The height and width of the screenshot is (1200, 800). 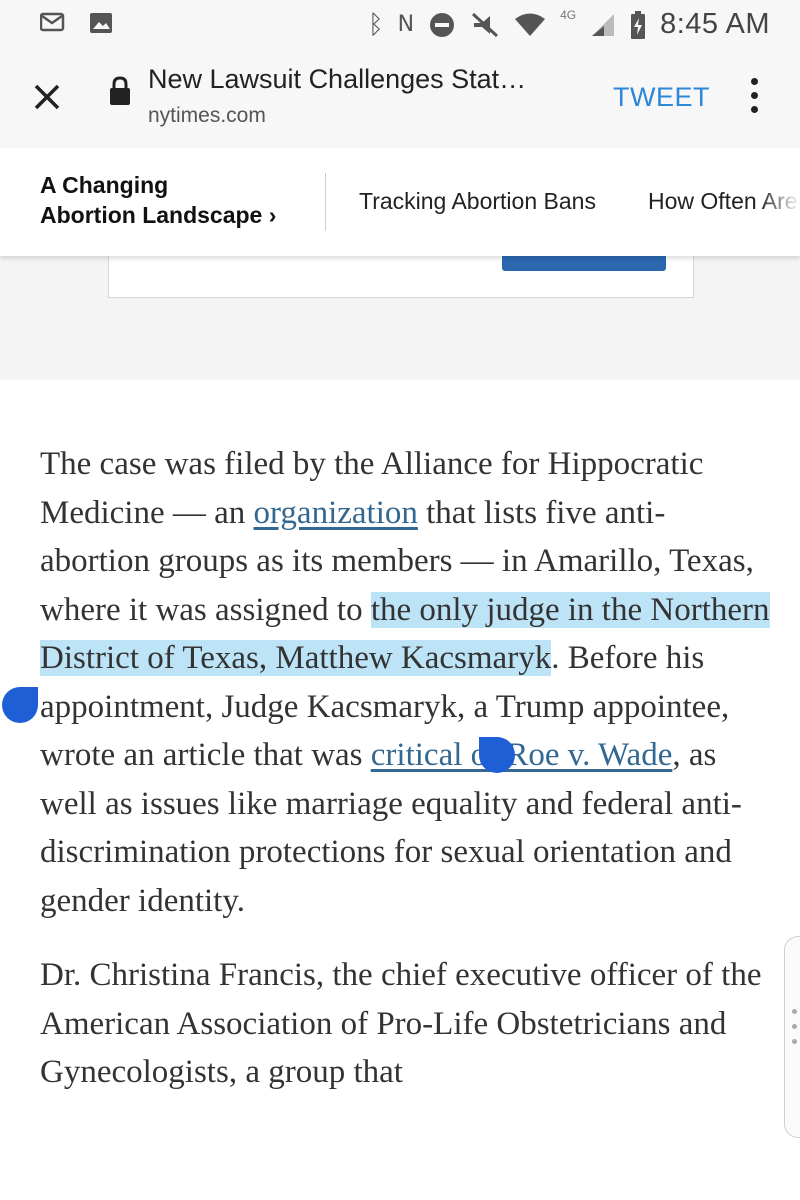 What do you see at coordinates (104, 185) in the screenshot?
I see `section-title-line1: A Changing` at bounding box center [104, 185].